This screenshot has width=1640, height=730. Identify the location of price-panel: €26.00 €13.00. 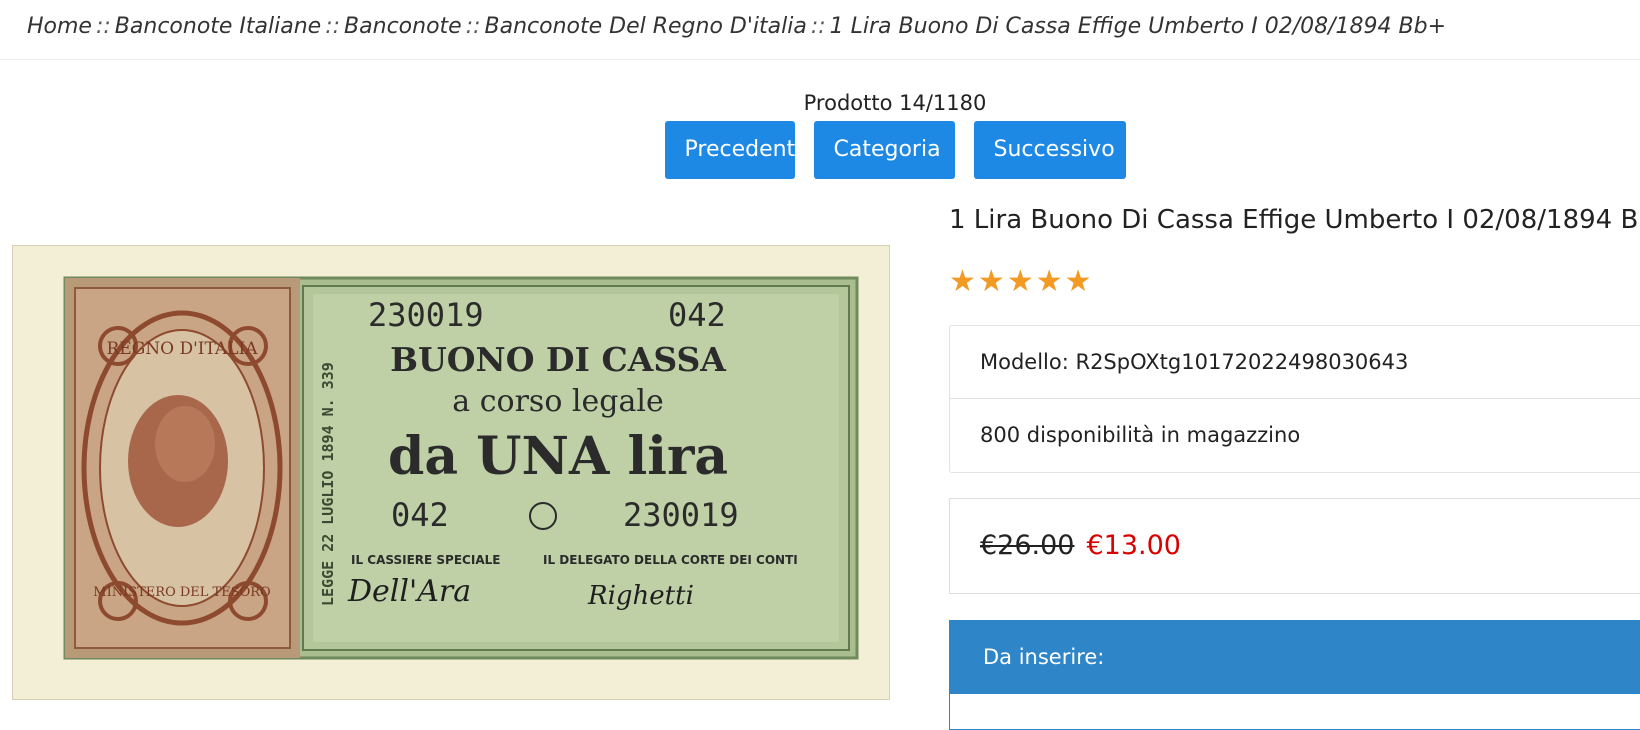
(1294, 546).